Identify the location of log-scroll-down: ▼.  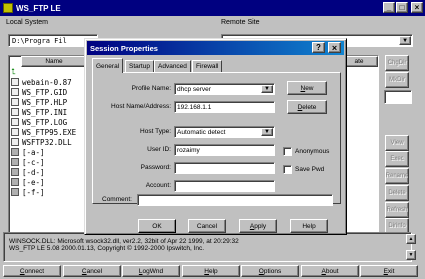
(411, 255).